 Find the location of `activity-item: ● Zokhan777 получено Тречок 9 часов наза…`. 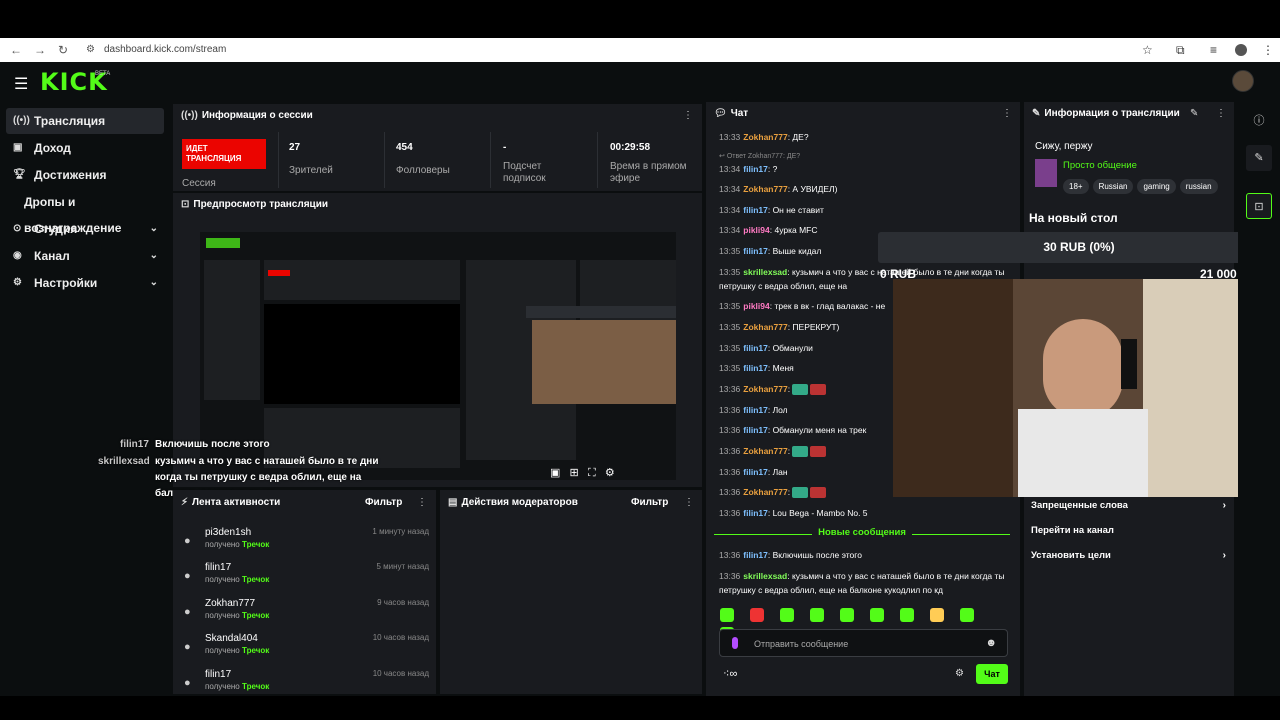

activity-item: ● Zokhan777 получено Тречок 9 часов наза… is located at coordinates (306, 613).